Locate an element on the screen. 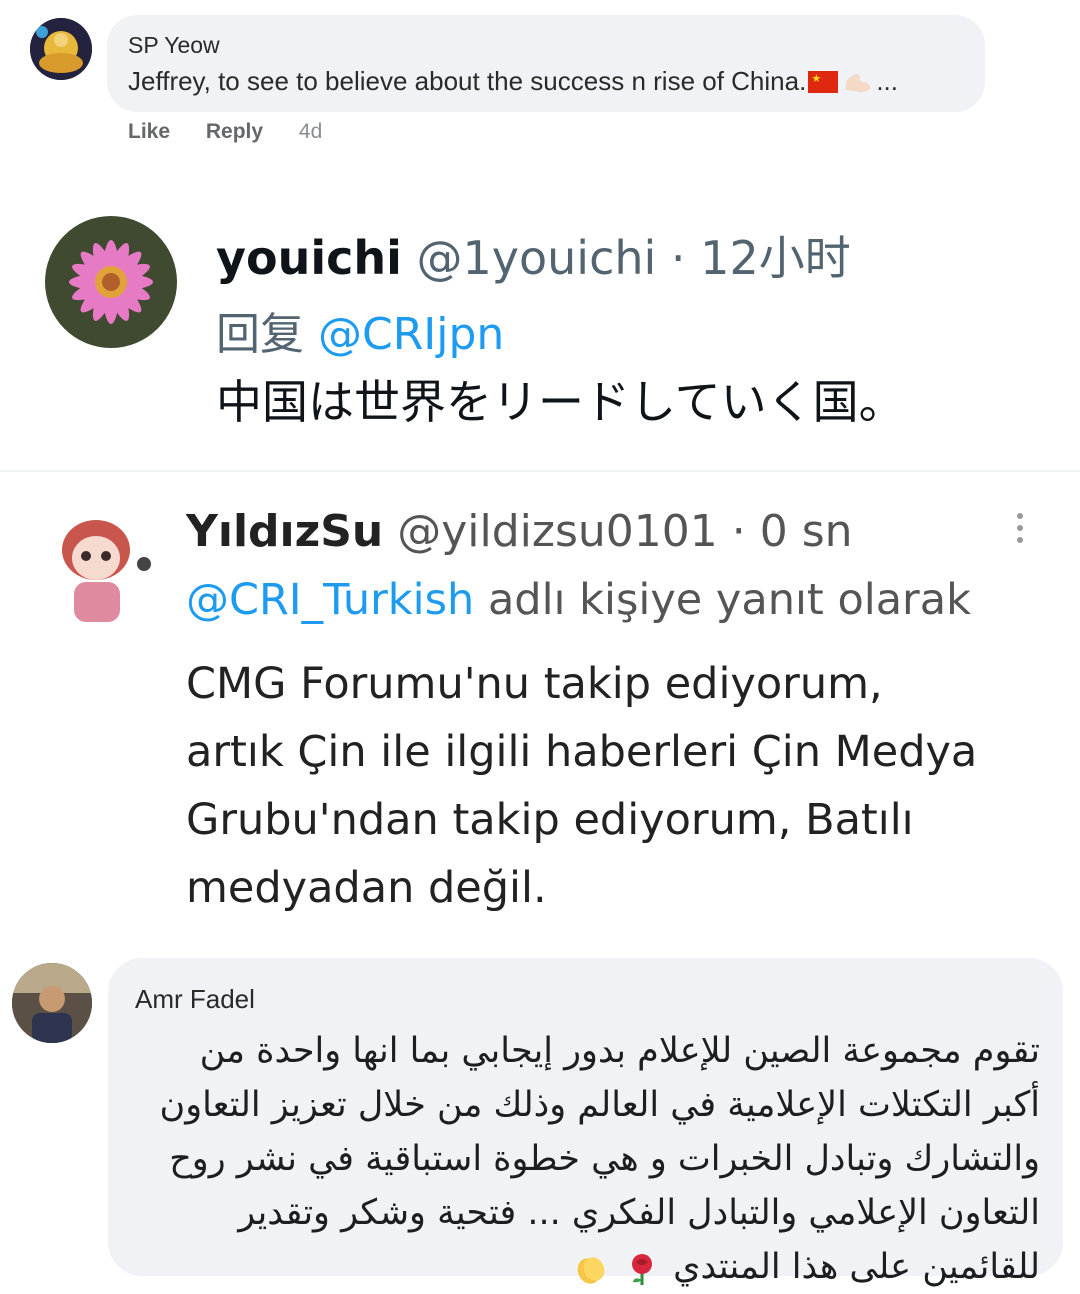  reply-context: 回复 @CRIjpn is located at coordinates (360, 330).